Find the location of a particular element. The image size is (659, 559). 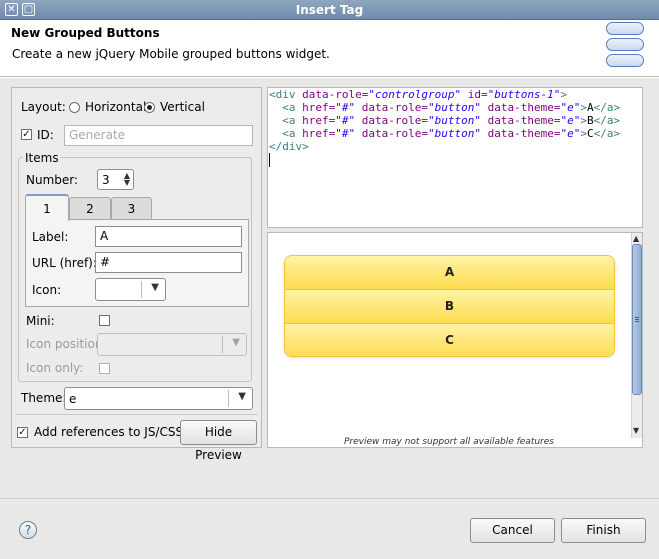

cancel-button: Cancel is located at coordinates (512, 530).